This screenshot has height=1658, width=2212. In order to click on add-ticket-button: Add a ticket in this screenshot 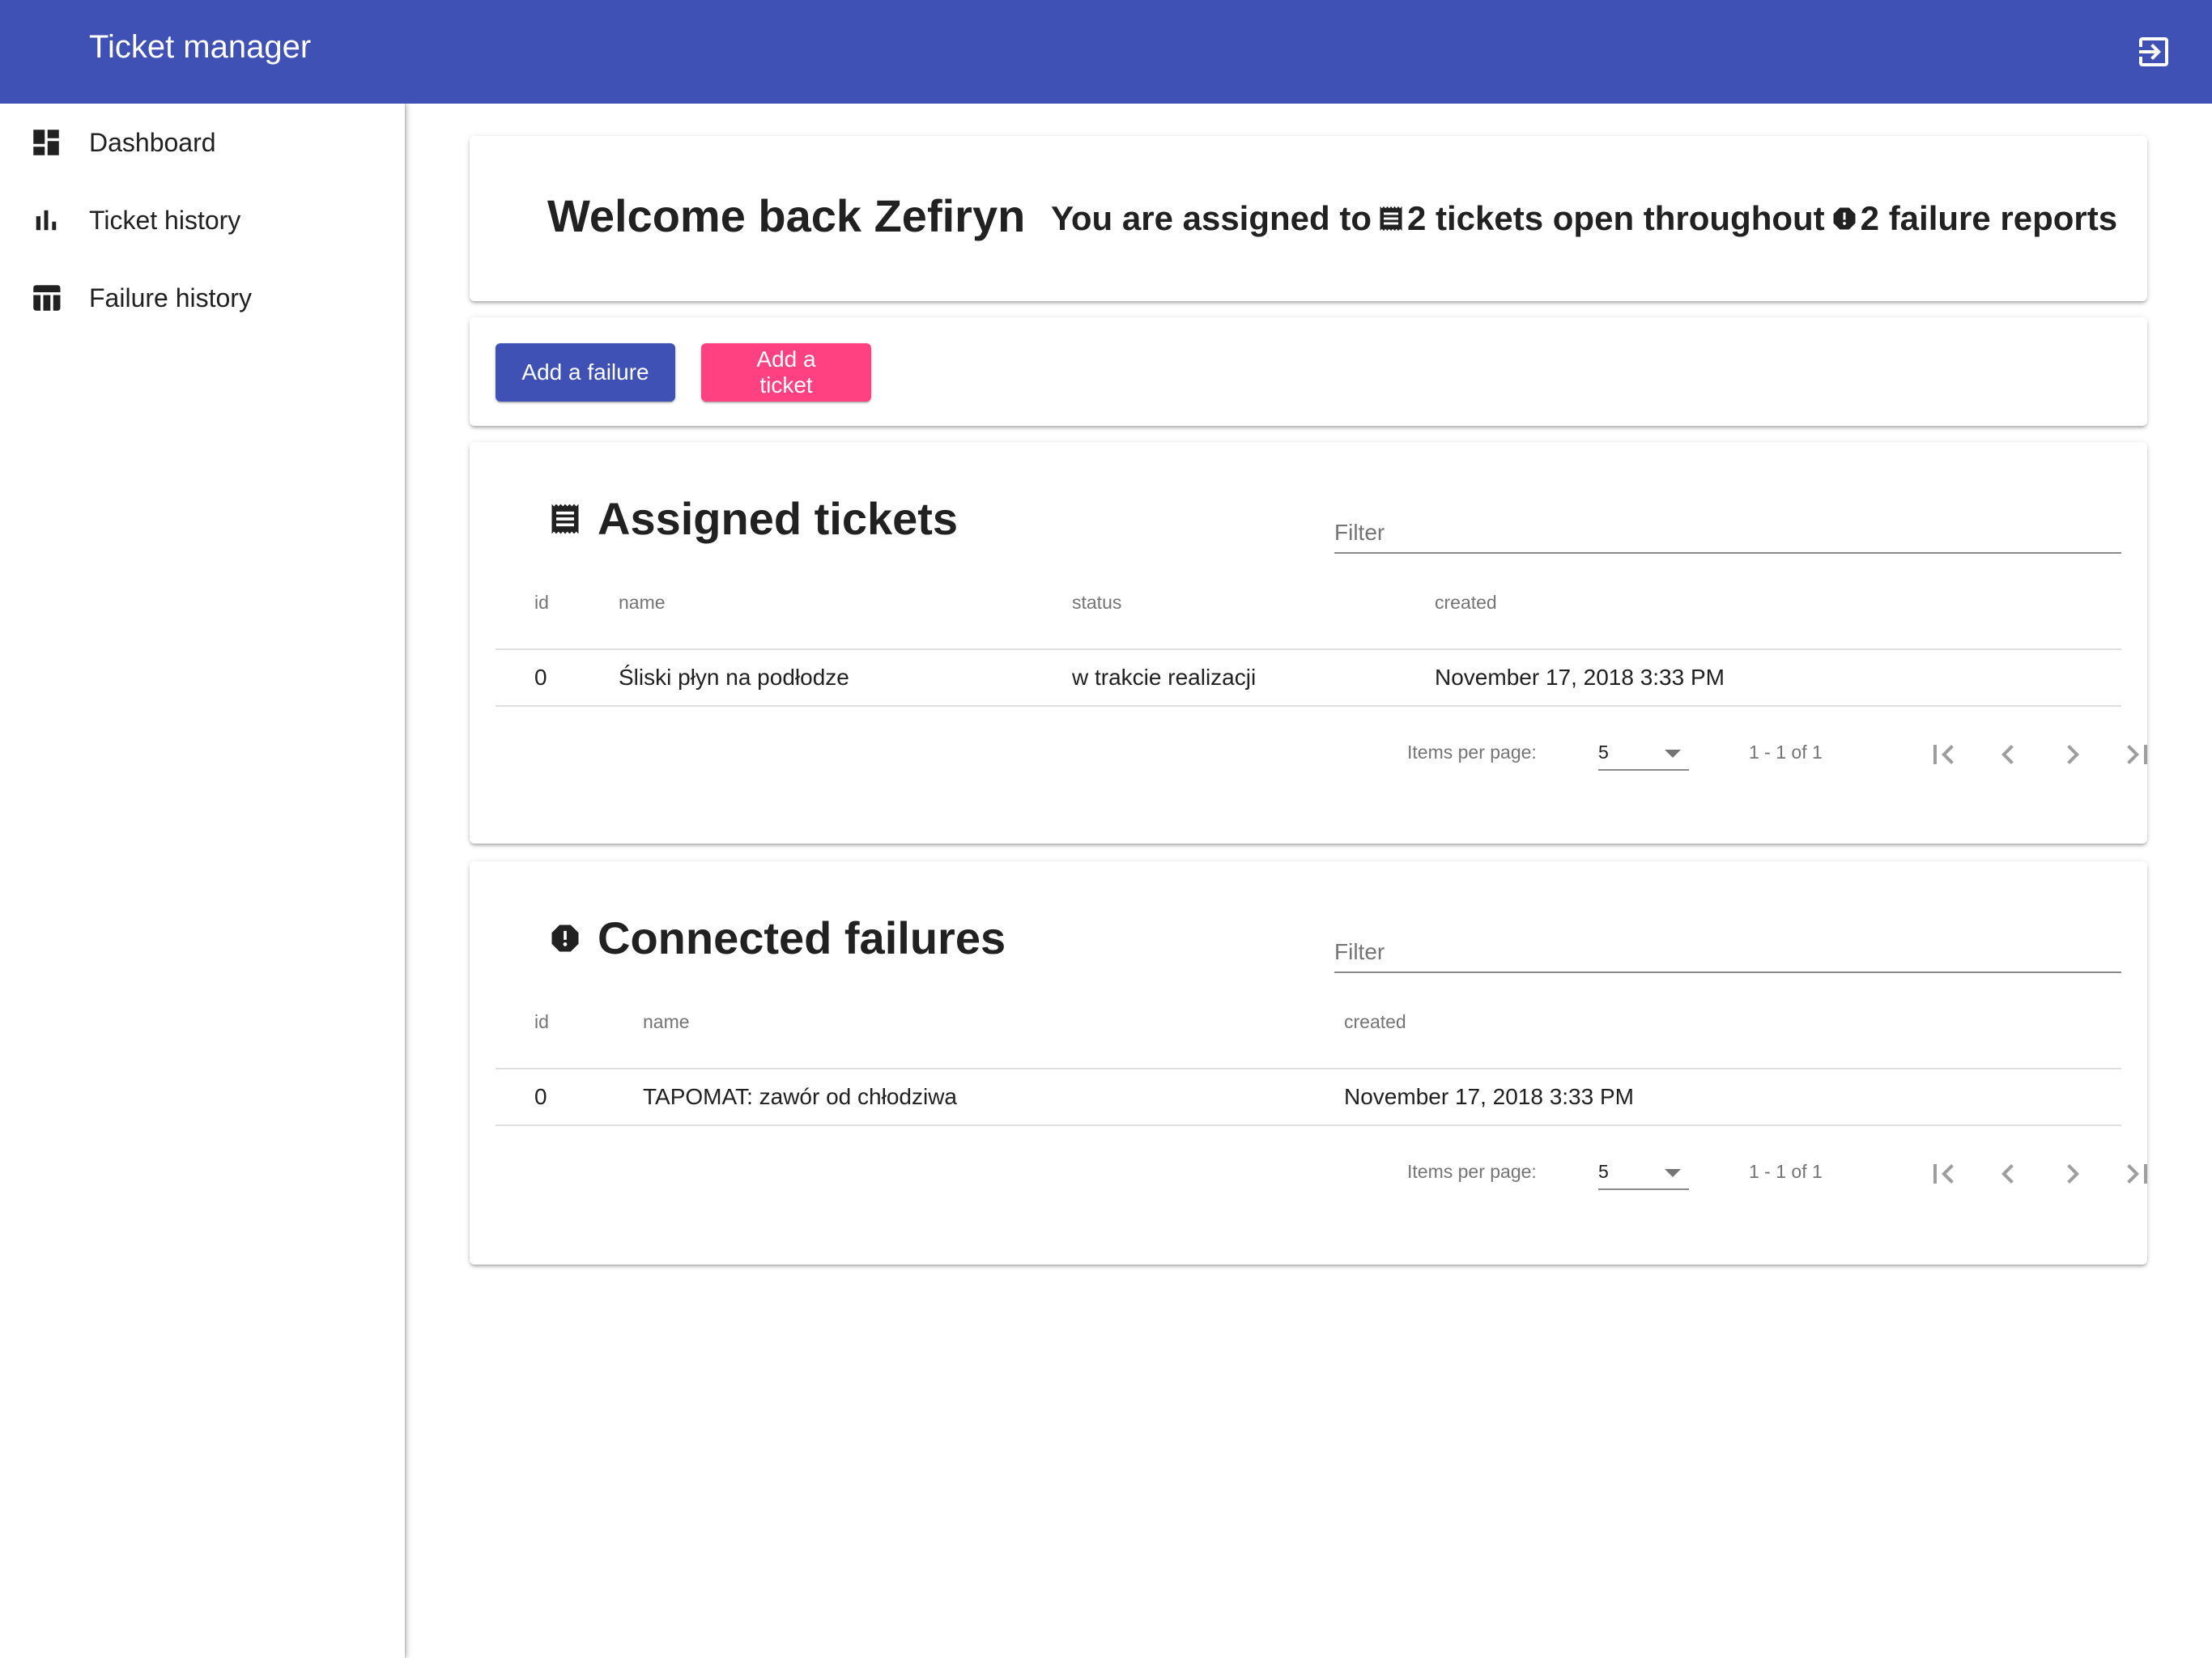, I will do `click(786, 372)`.